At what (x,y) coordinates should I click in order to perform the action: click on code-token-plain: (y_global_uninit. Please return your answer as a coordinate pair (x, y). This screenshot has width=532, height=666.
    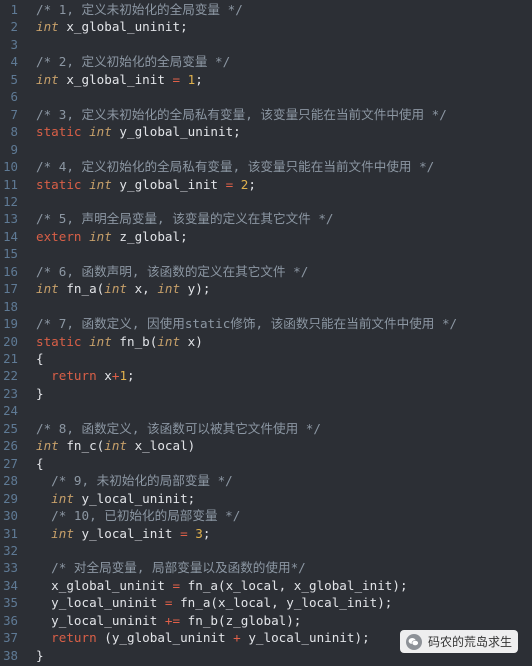
    Looking at the image, I should click on (165, 638).